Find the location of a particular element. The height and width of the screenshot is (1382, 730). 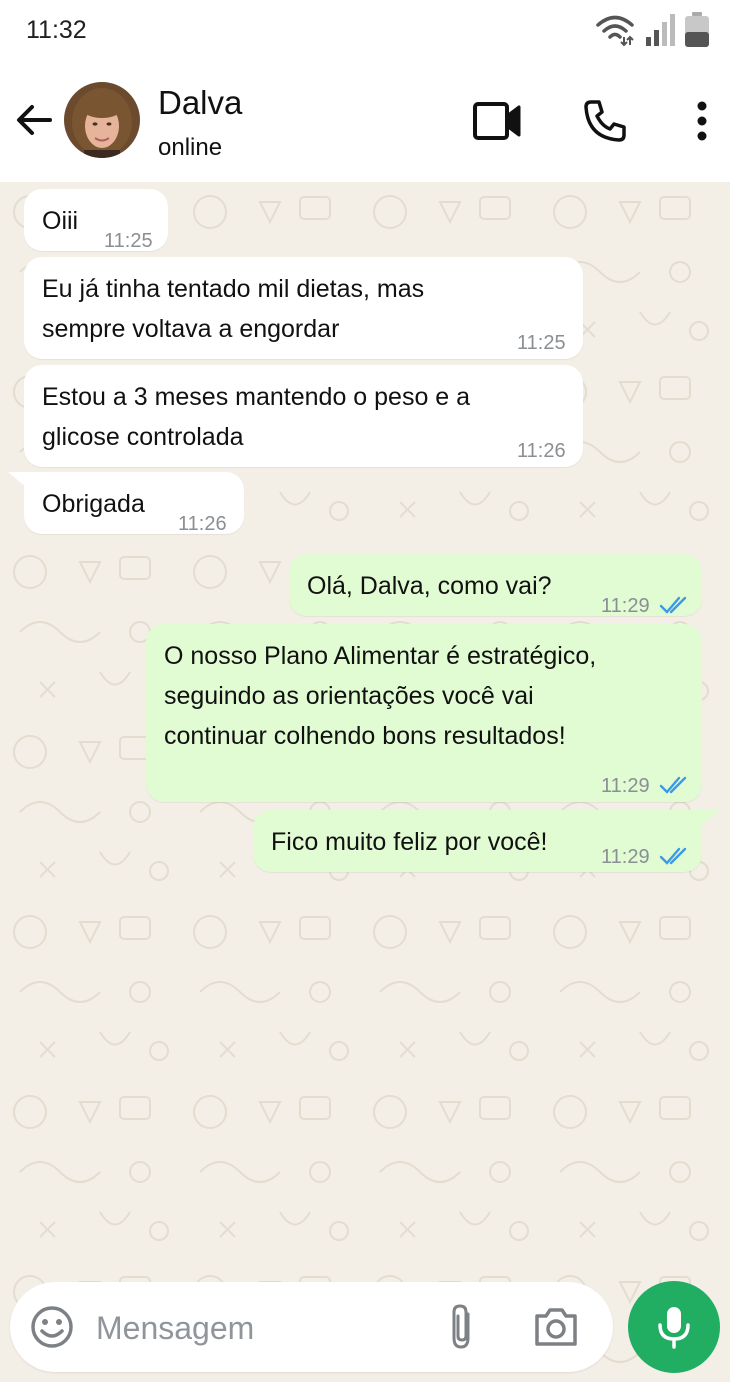

battery-icon is located at coordinates (697, 29).